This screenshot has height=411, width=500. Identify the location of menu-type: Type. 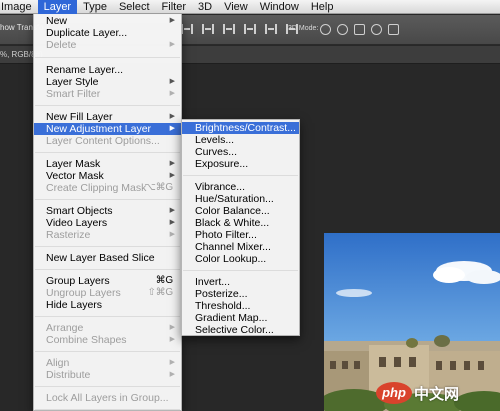
(95, 7).